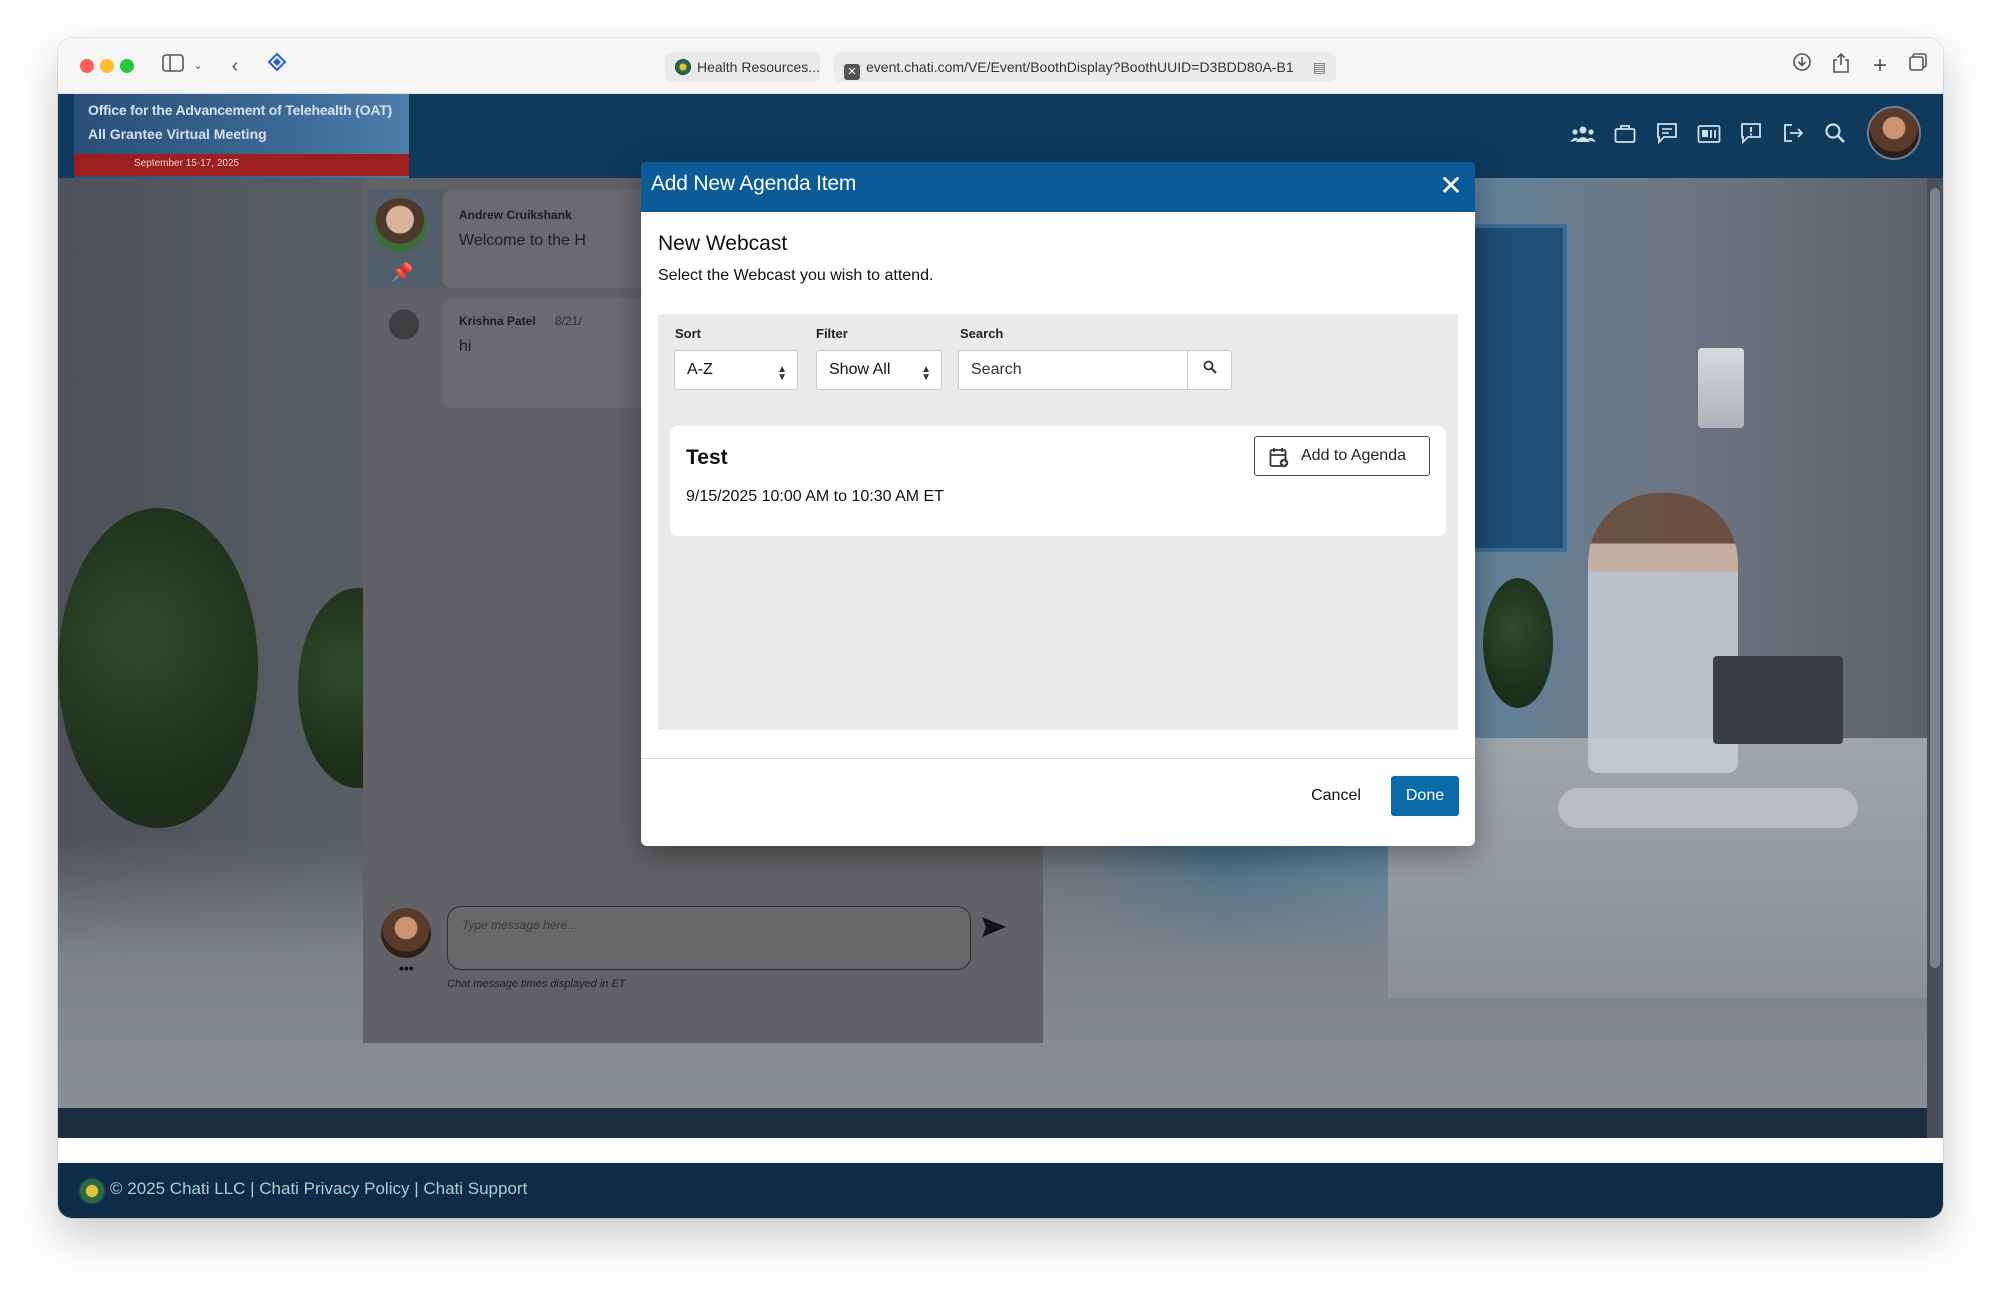 The height and width of the screenshot is (1295, 2000). What do you see at coordinates (406, 968) in the screenshot?
I see `more-options-icon: •••` at bounding box center [406, 968].